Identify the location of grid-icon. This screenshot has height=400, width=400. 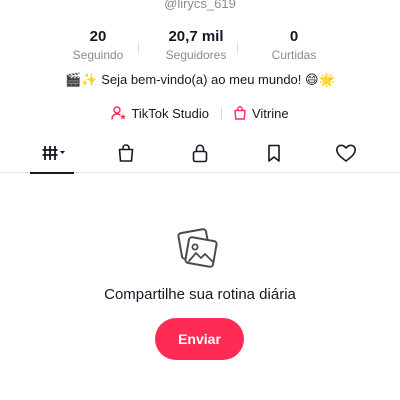
(52, 155).